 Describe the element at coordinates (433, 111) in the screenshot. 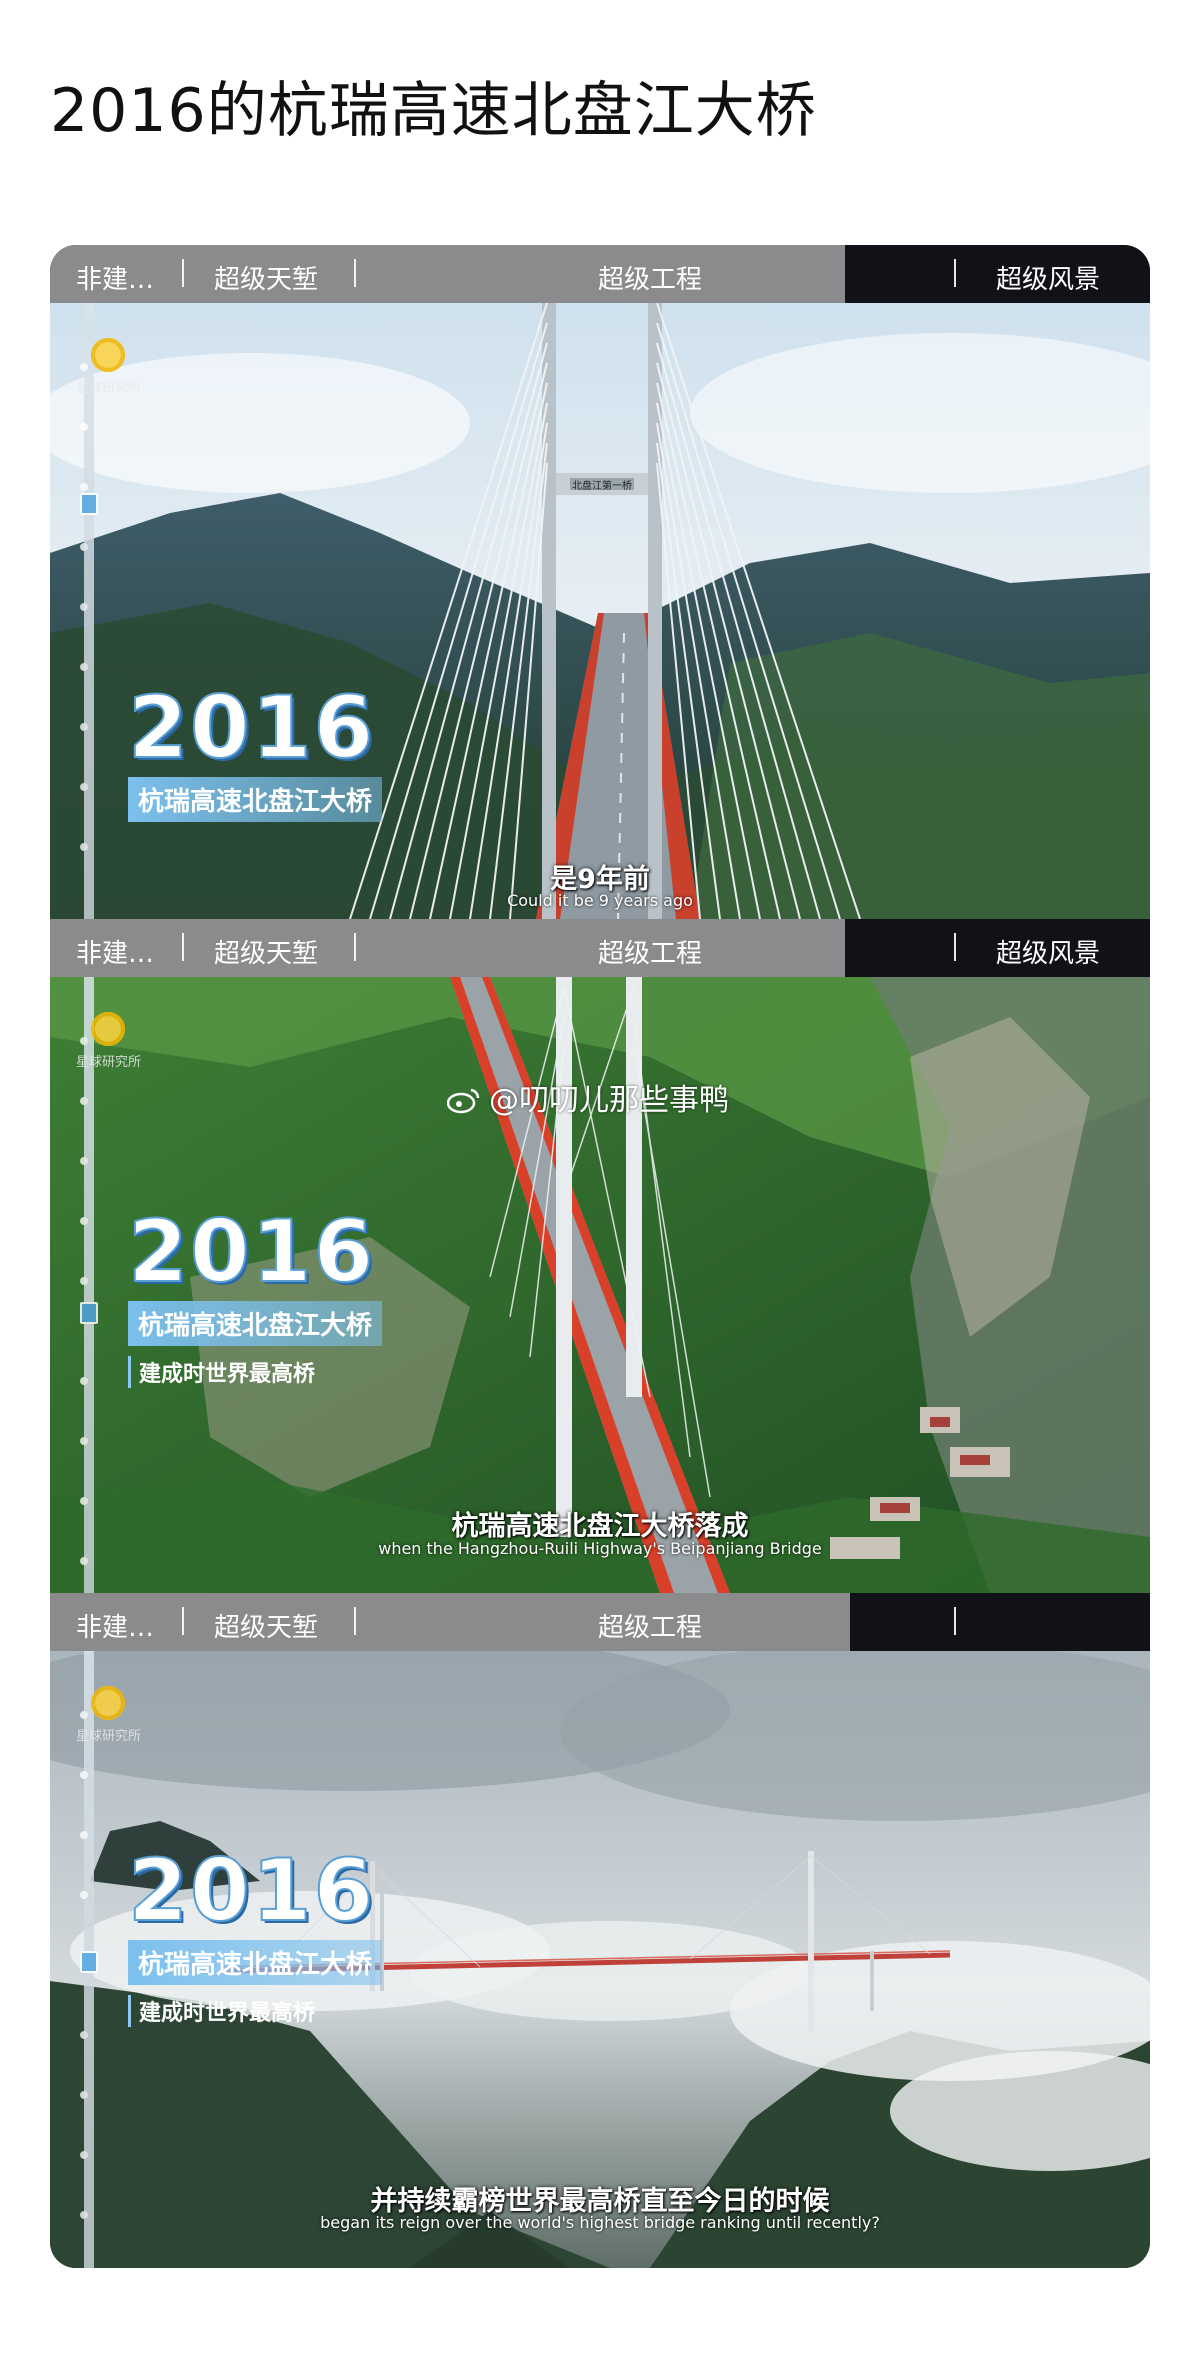

I see `post-title: 2016的杭瑞高速北盘江大桥` at that location.